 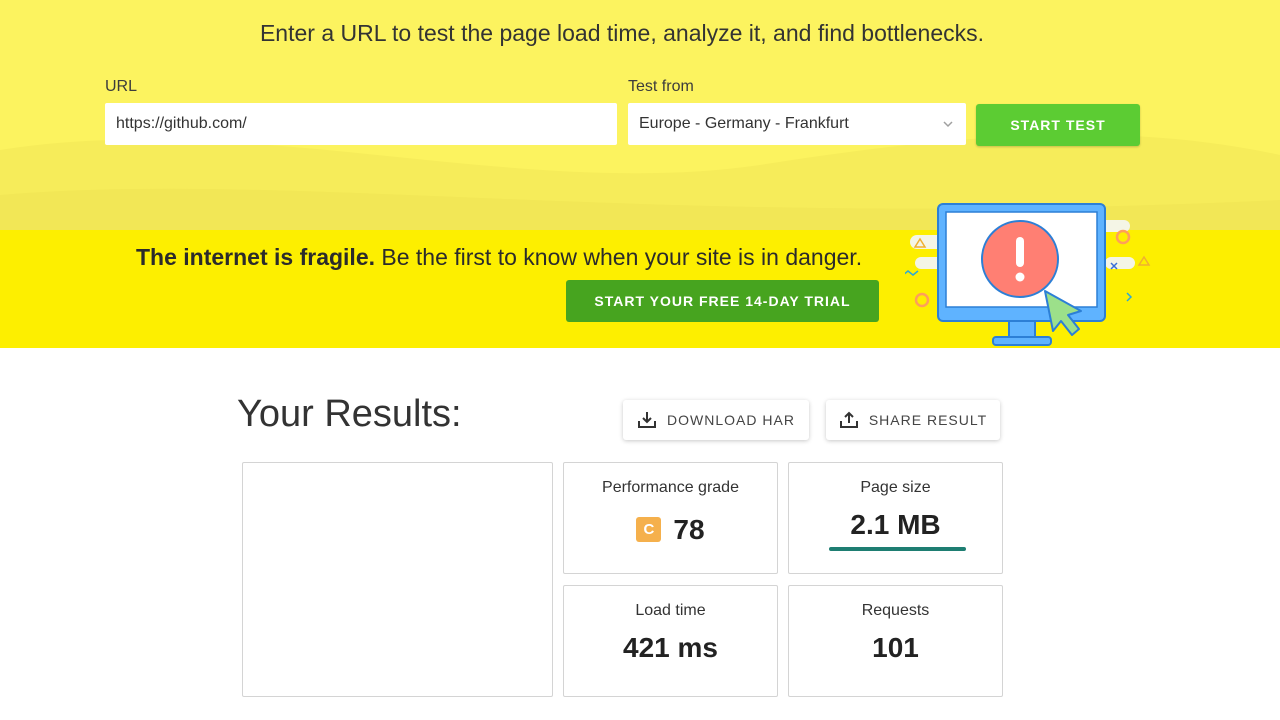 I want to click on load-time-value: 421 ms, so click(x=670, y=647).